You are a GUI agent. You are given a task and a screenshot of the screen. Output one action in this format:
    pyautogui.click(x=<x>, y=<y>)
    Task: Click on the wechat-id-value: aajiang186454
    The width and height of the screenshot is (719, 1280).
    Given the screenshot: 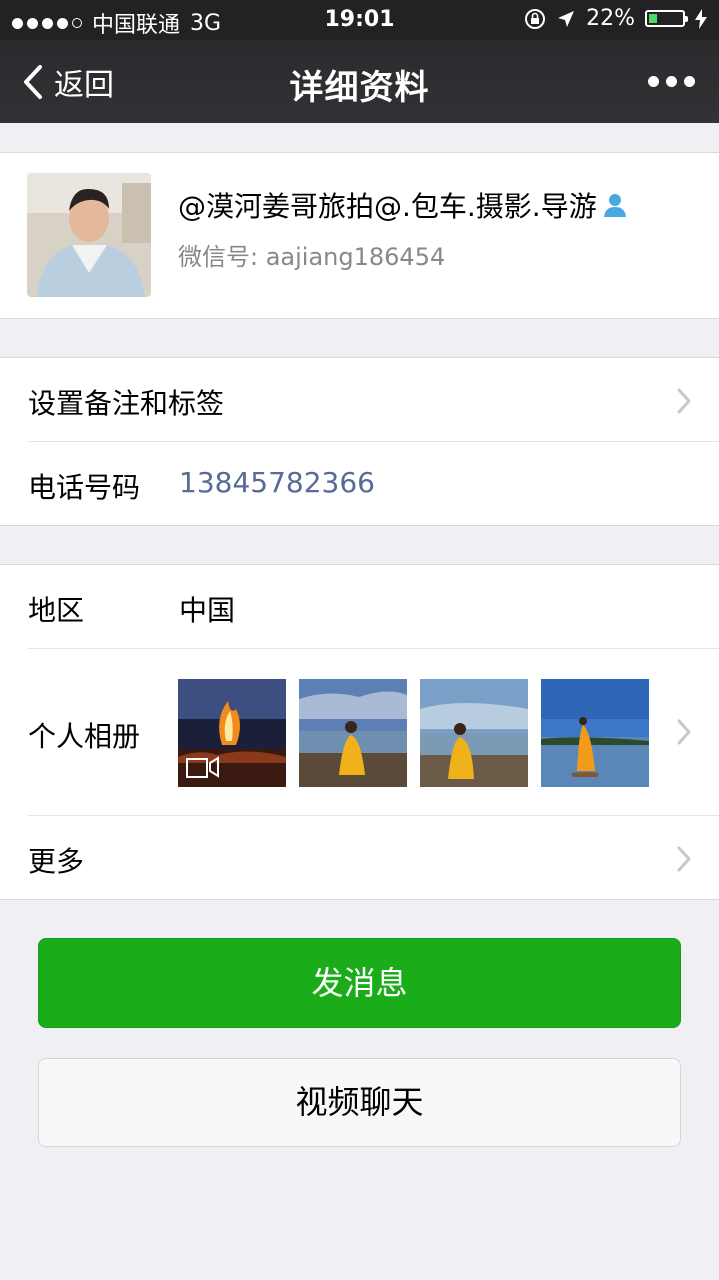 What is the action you would take?
    pyautogui.click(x=355, y=257)
    